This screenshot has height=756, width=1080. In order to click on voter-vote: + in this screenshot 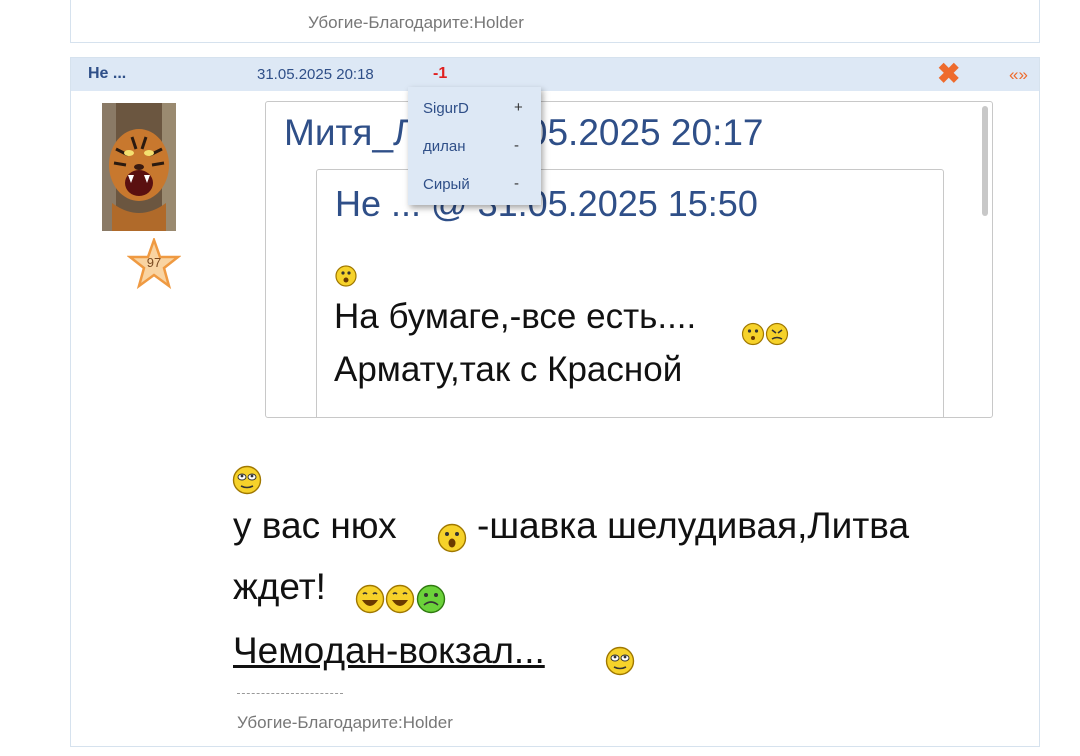, I will do `click(518, 107)`.